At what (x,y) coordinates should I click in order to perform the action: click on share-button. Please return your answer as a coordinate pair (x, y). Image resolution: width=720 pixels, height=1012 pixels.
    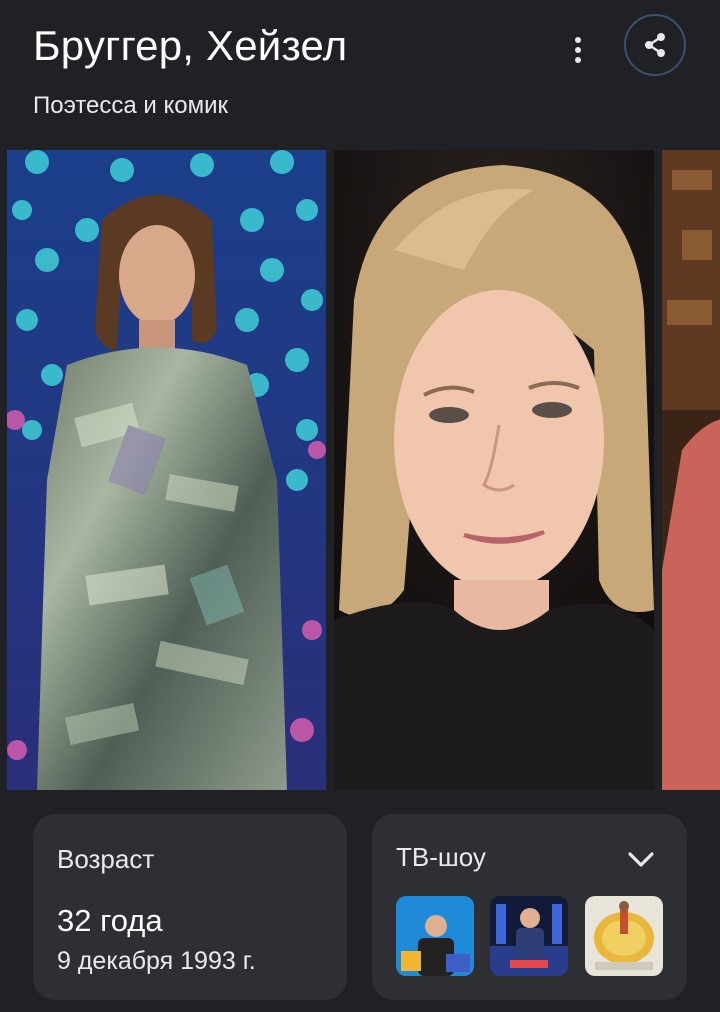
    Looking at the image, I should click on (655, 45).